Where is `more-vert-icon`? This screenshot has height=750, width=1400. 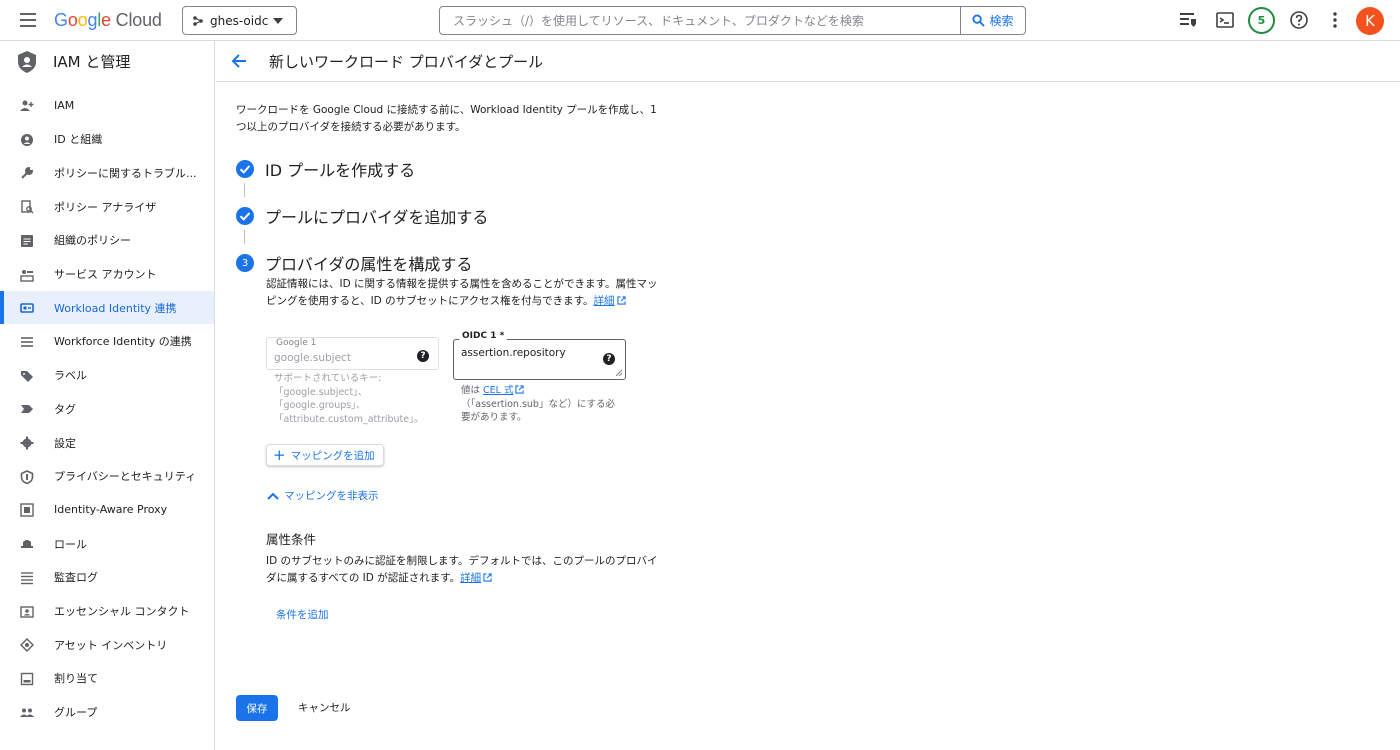
more-vert-icon is located at coordinates (1335, 20).